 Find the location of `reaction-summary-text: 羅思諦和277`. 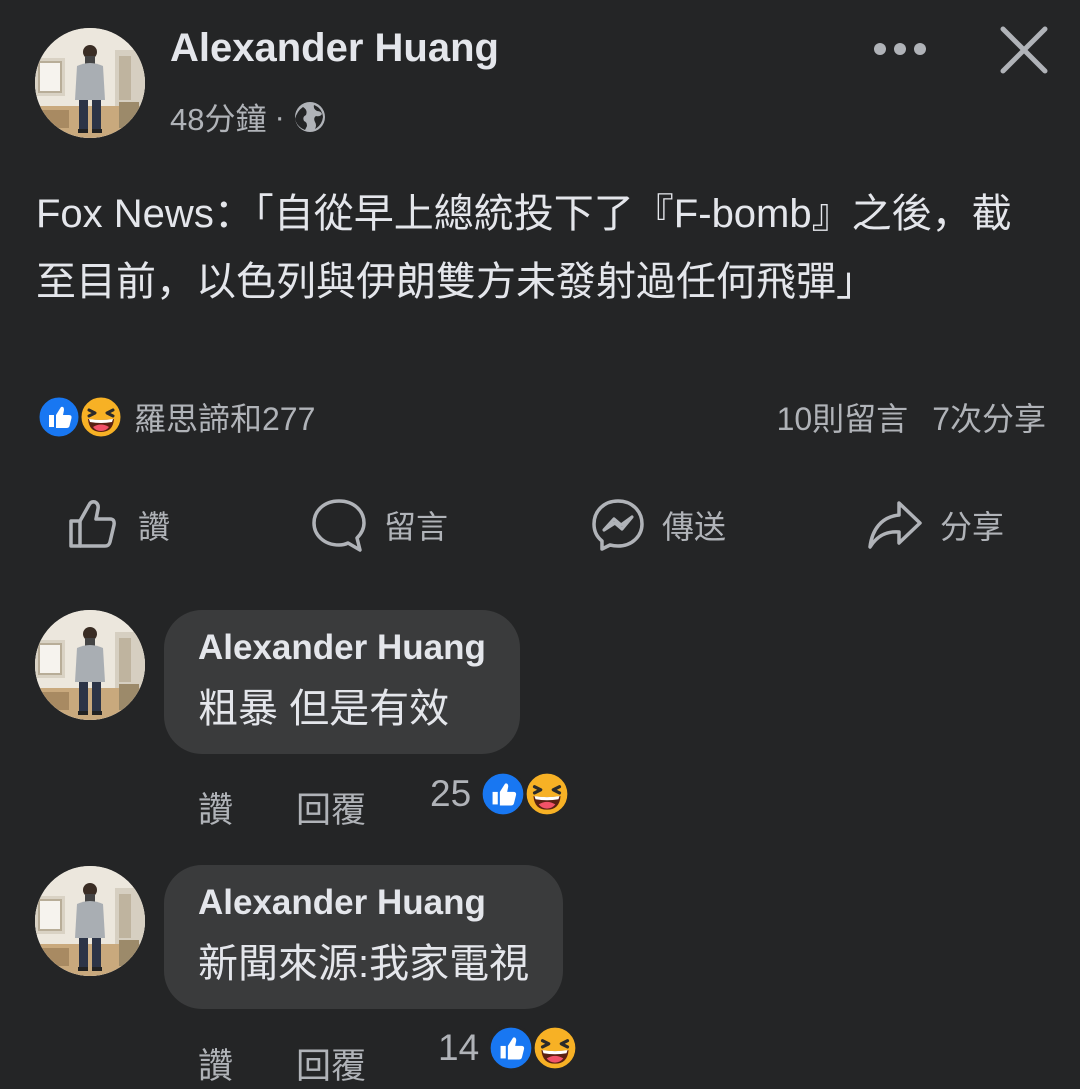

reaction-summary-text: 羅思諦和277 is located at coordinates (224, 417).